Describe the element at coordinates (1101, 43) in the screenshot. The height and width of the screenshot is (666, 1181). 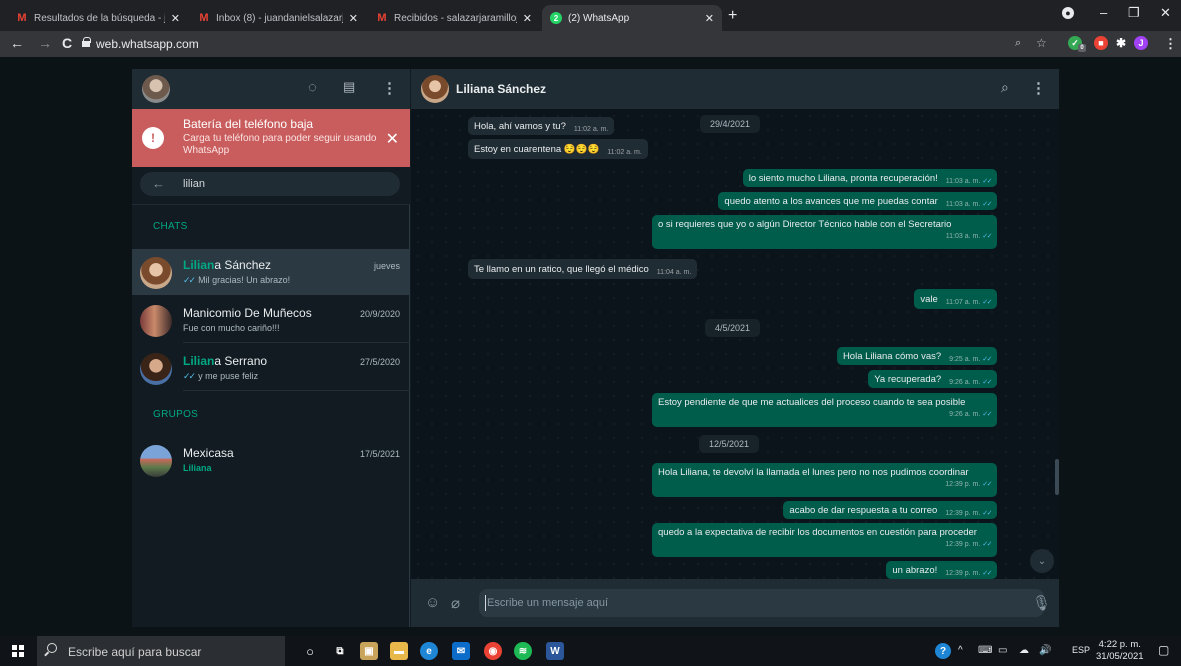
I see `adblock-icon: ■` at that location.